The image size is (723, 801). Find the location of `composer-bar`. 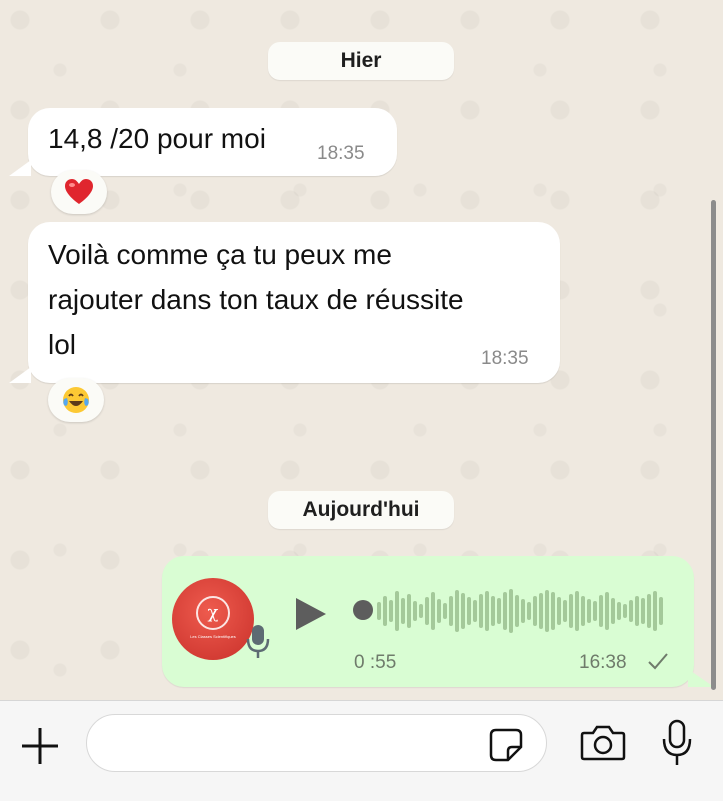

composer-bar is located at coordinates (361, 750).